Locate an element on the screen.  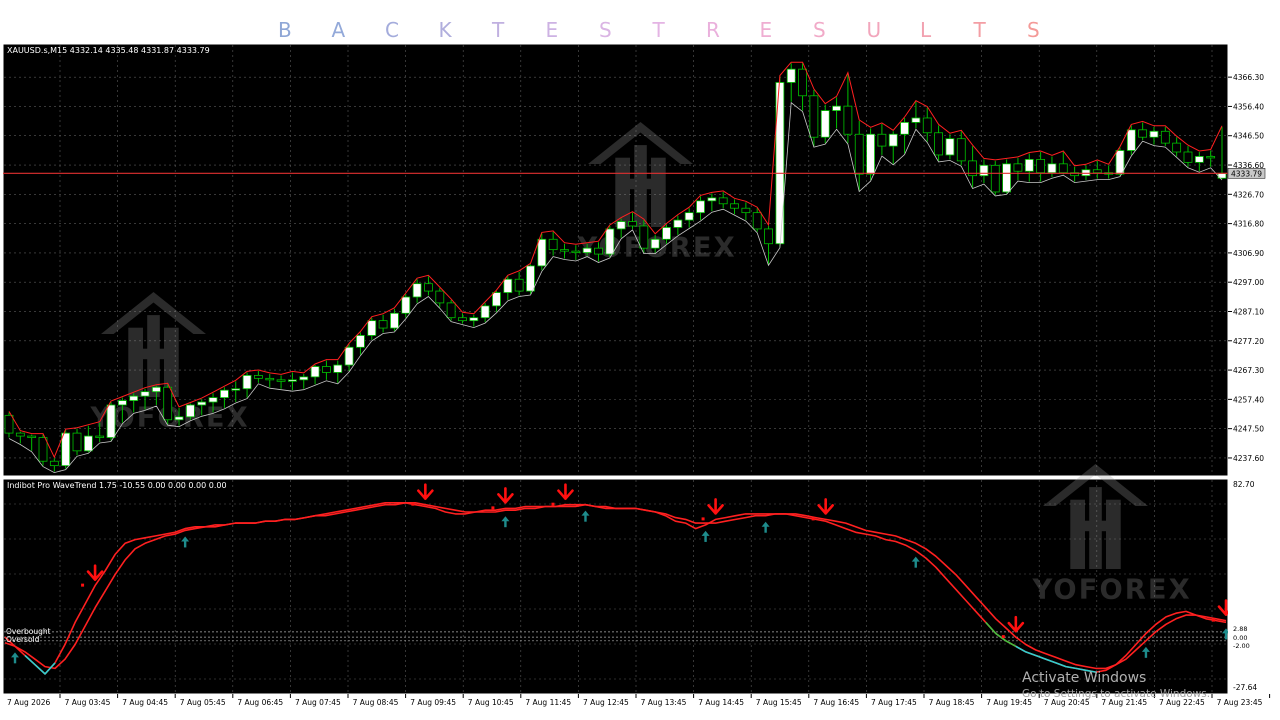
indicator-tick-bottom: -27.64 is located at coordinates (1245, 687).